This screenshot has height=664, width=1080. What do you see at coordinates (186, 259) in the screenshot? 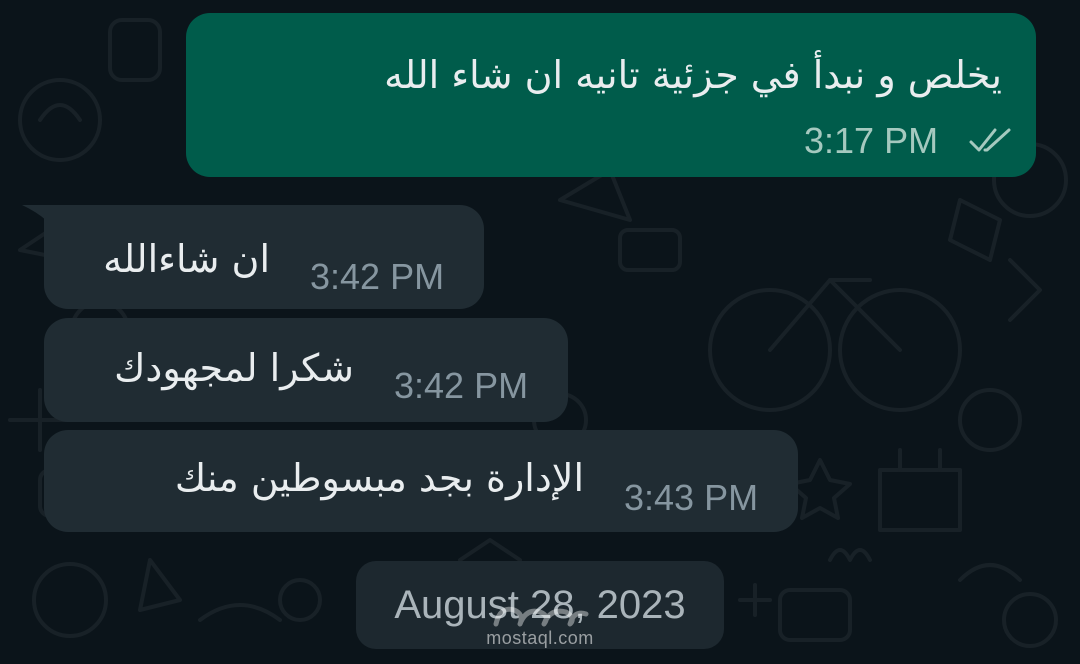
I see `message-text: ان شاءالله` at bounding box center [186, 259].